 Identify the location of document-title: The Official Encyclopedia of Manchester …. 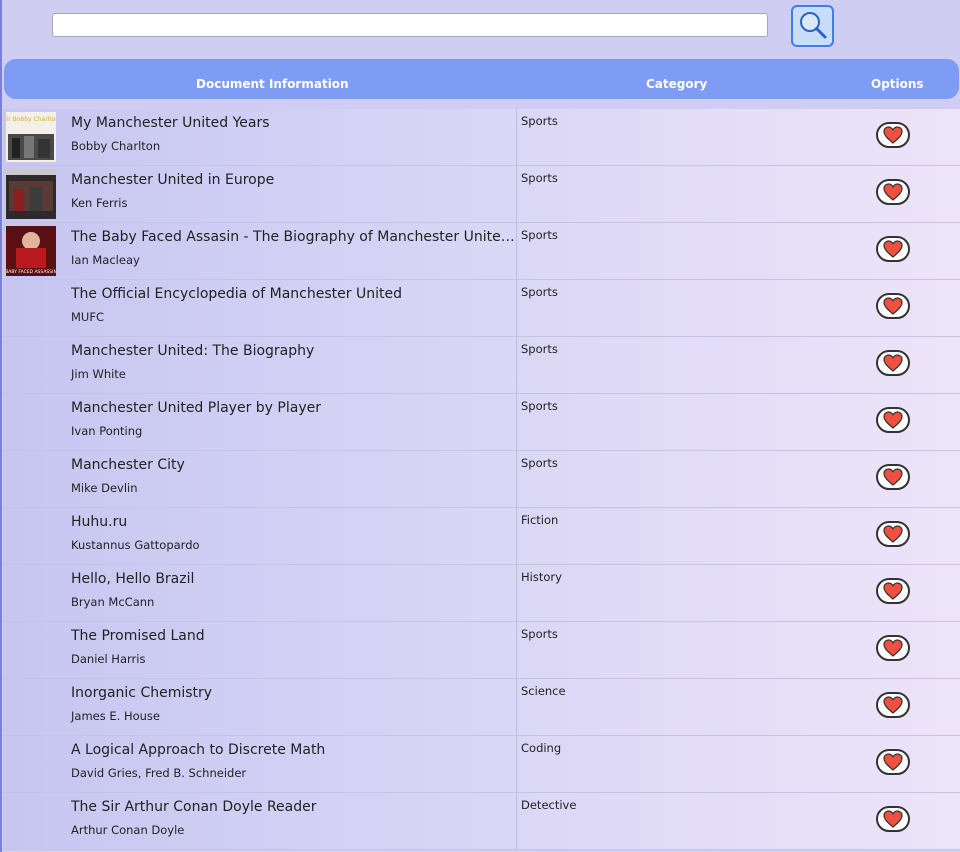
(293, 294).